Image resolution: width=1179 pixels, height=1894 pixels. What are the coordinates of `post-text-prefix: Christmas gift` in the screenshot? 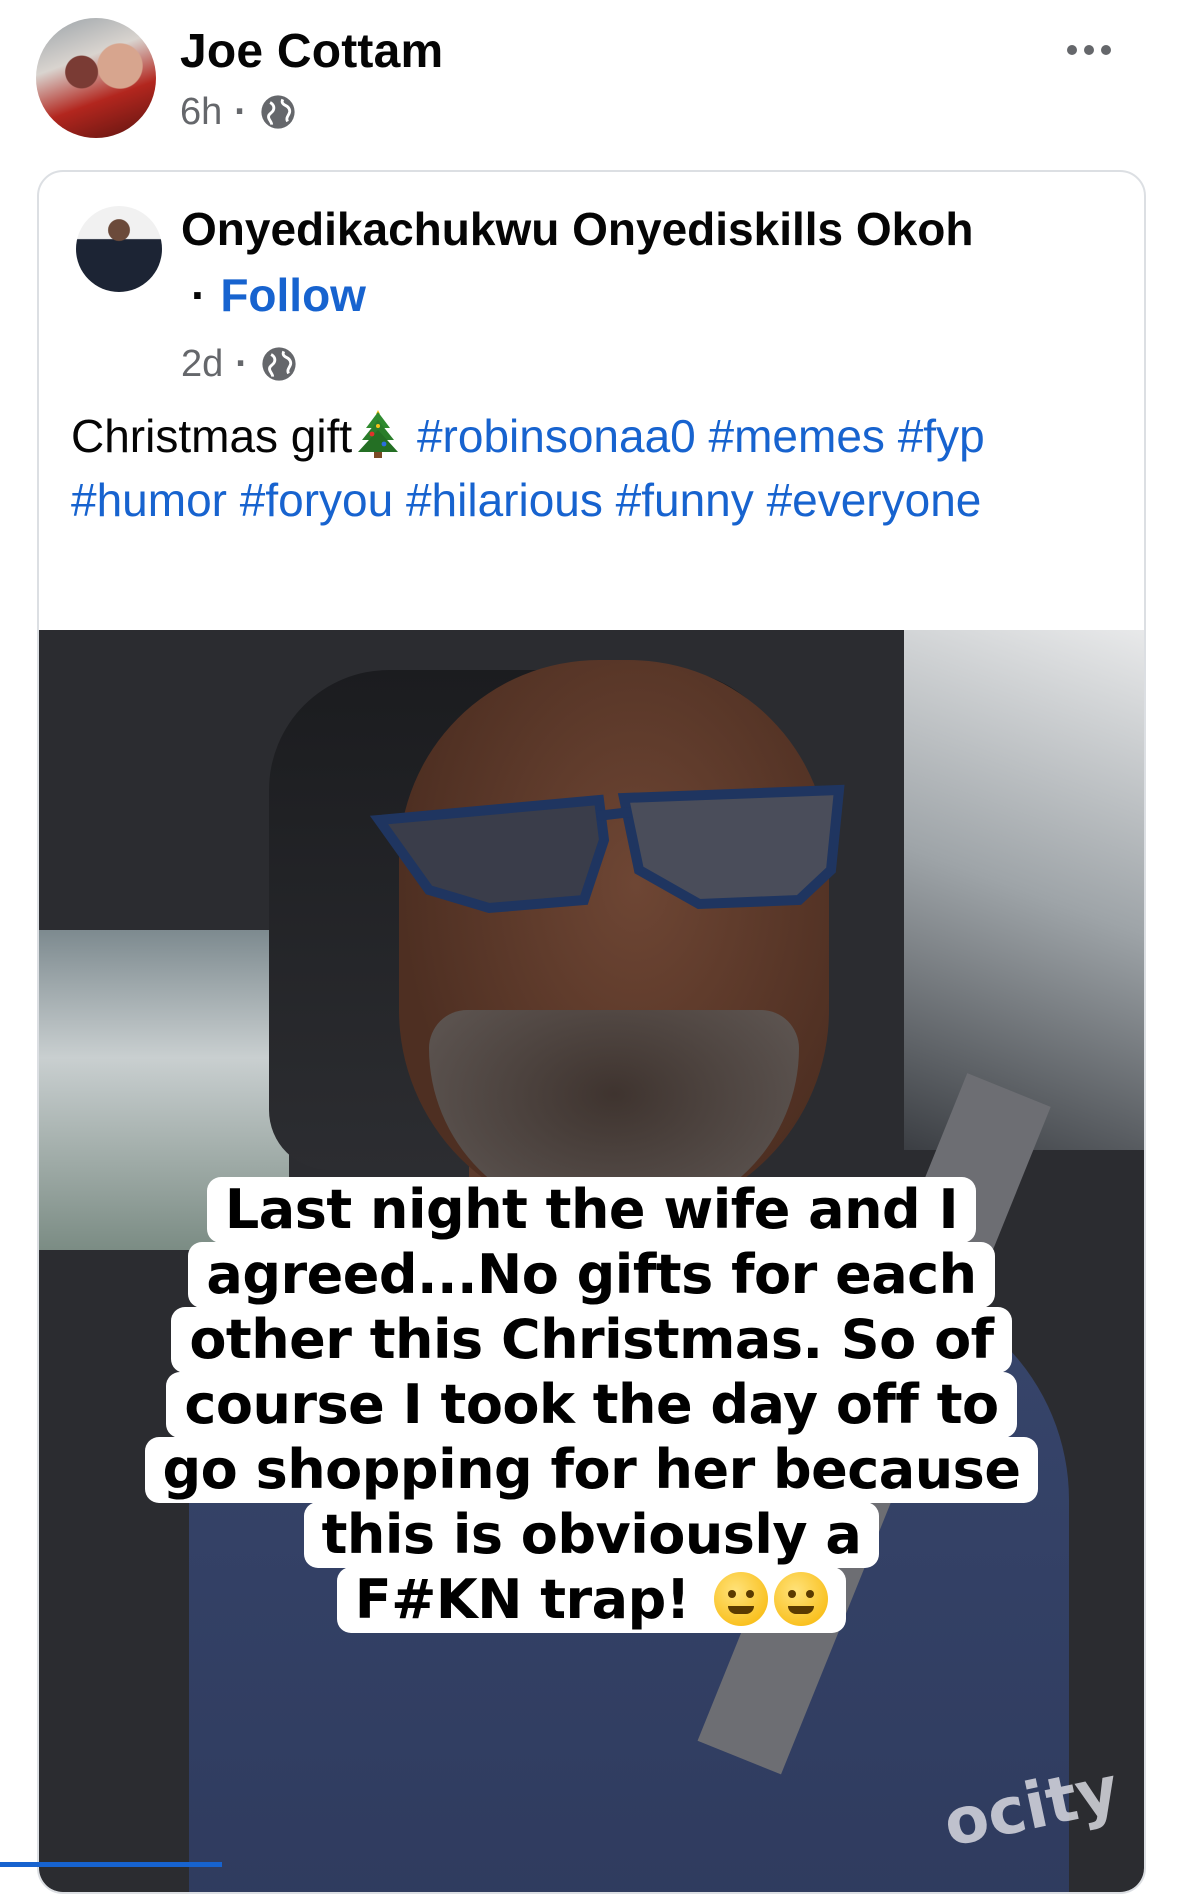 It's located at (212, 436).